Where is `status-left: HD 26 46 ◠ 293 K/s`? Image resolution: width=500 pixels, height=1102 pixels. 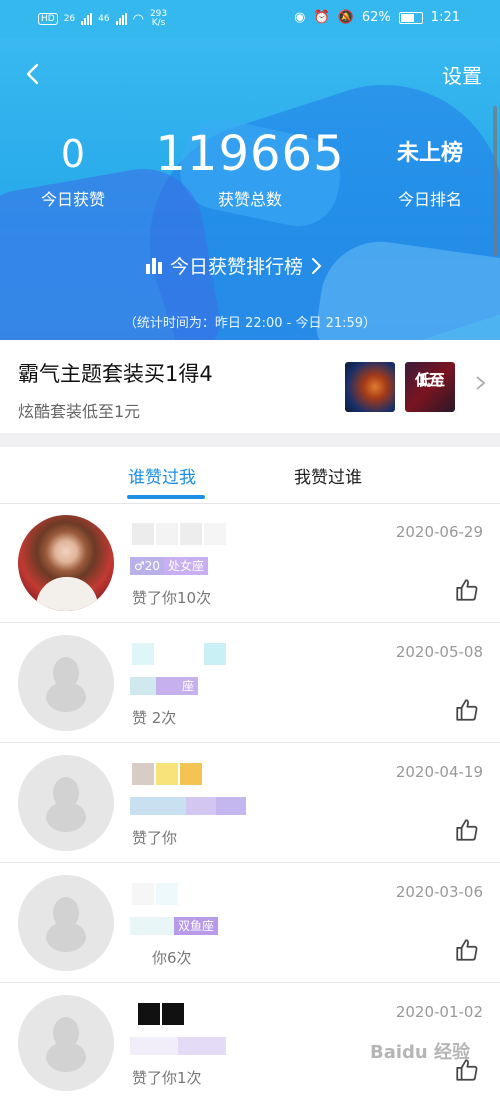 status-left: HD 26 46 ◠ 293 K/s is located at coordinates (102, 19).